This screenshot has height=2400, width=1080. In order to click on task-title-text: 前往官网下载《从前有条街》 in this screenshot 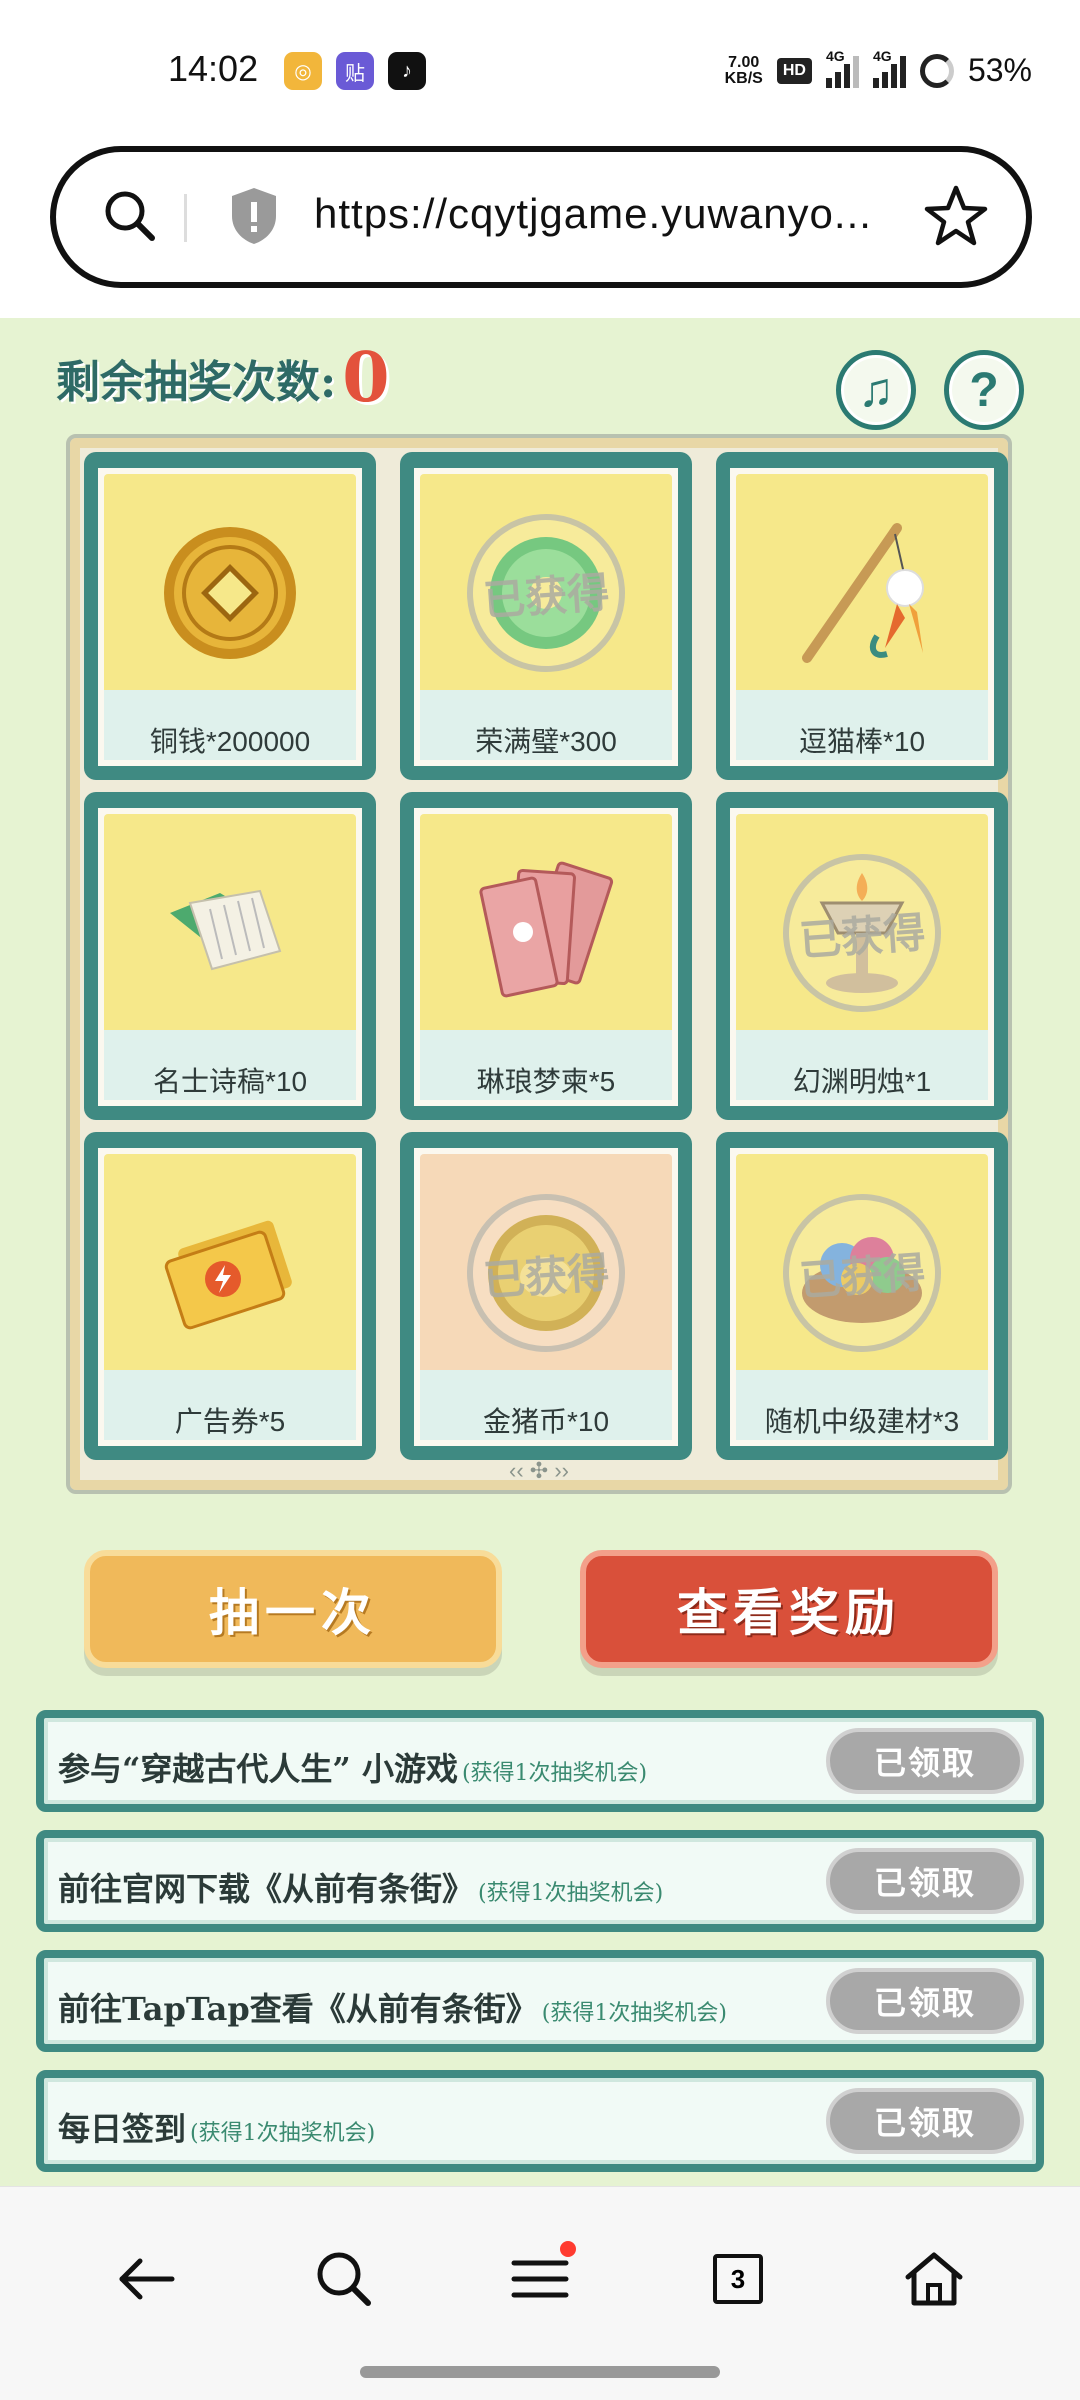, I will do `click(266, 1889)`.